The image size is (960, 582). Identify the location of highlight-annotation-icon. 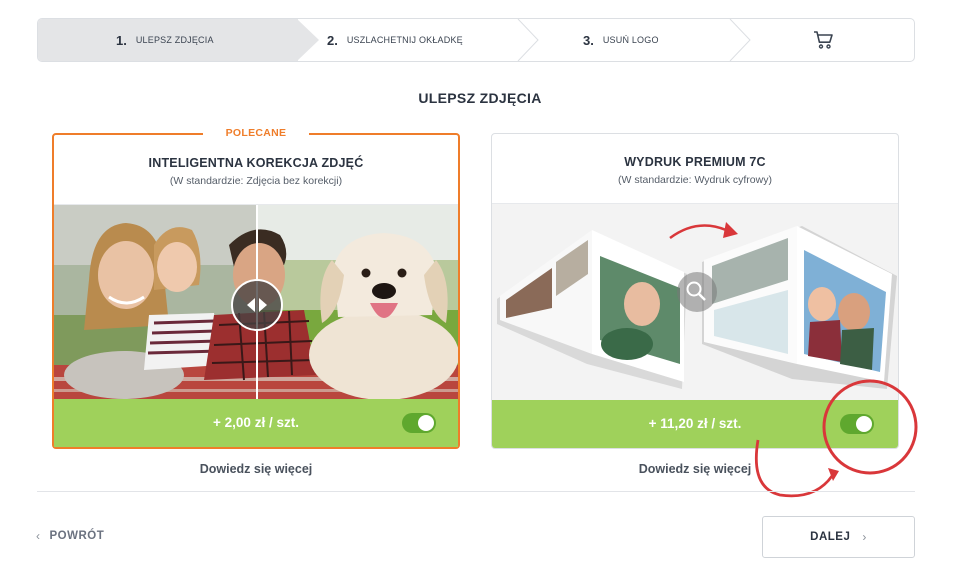
(836, 438).